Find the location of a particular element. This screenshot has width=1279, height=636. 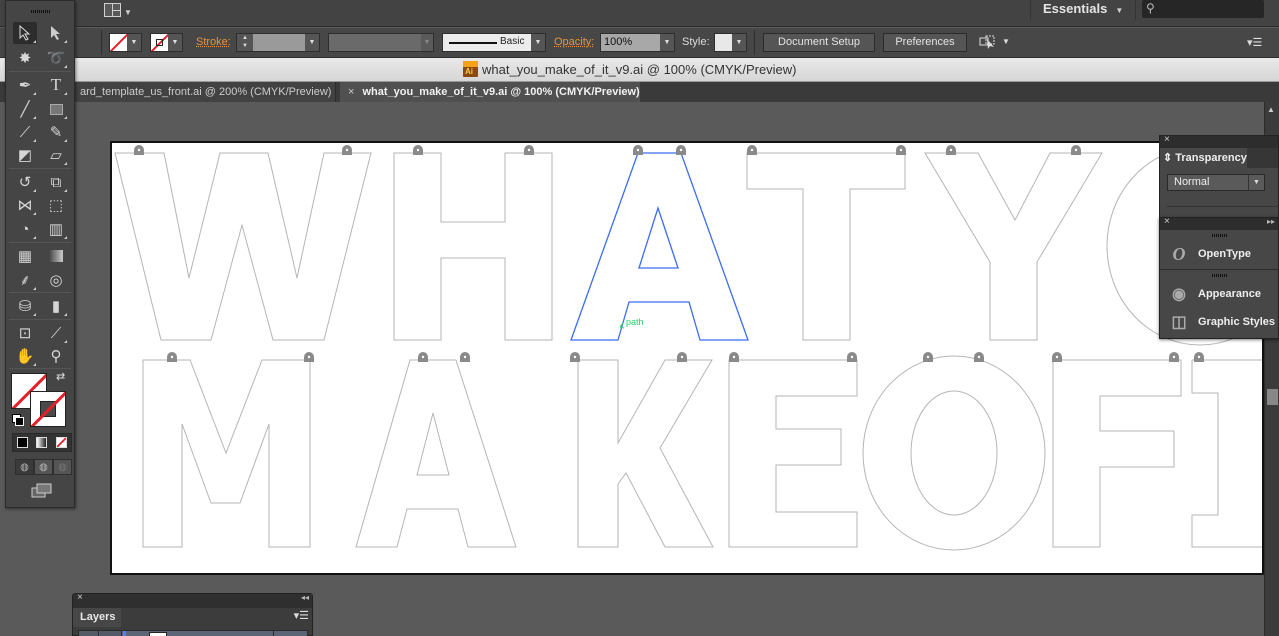

pen-tool: ✒ is located at coordinates (25, 85).